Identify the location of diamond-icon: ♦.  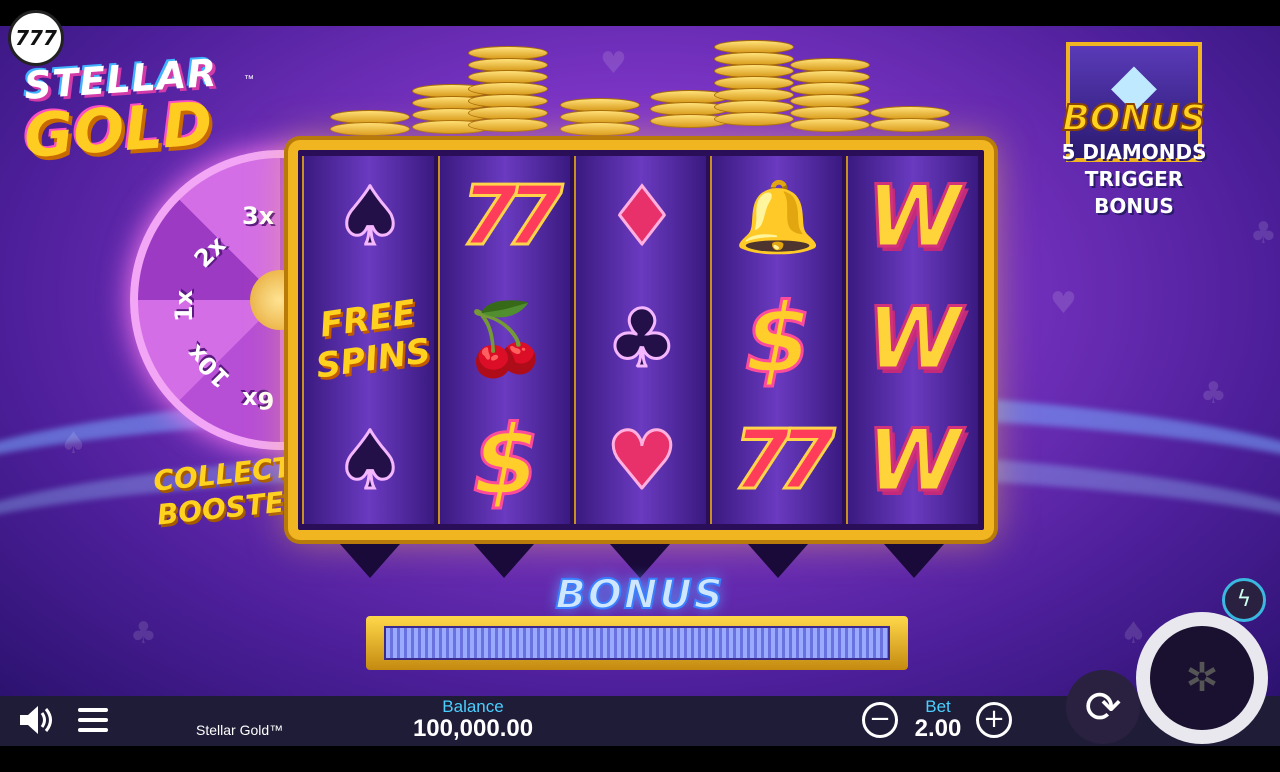
(642, 216).